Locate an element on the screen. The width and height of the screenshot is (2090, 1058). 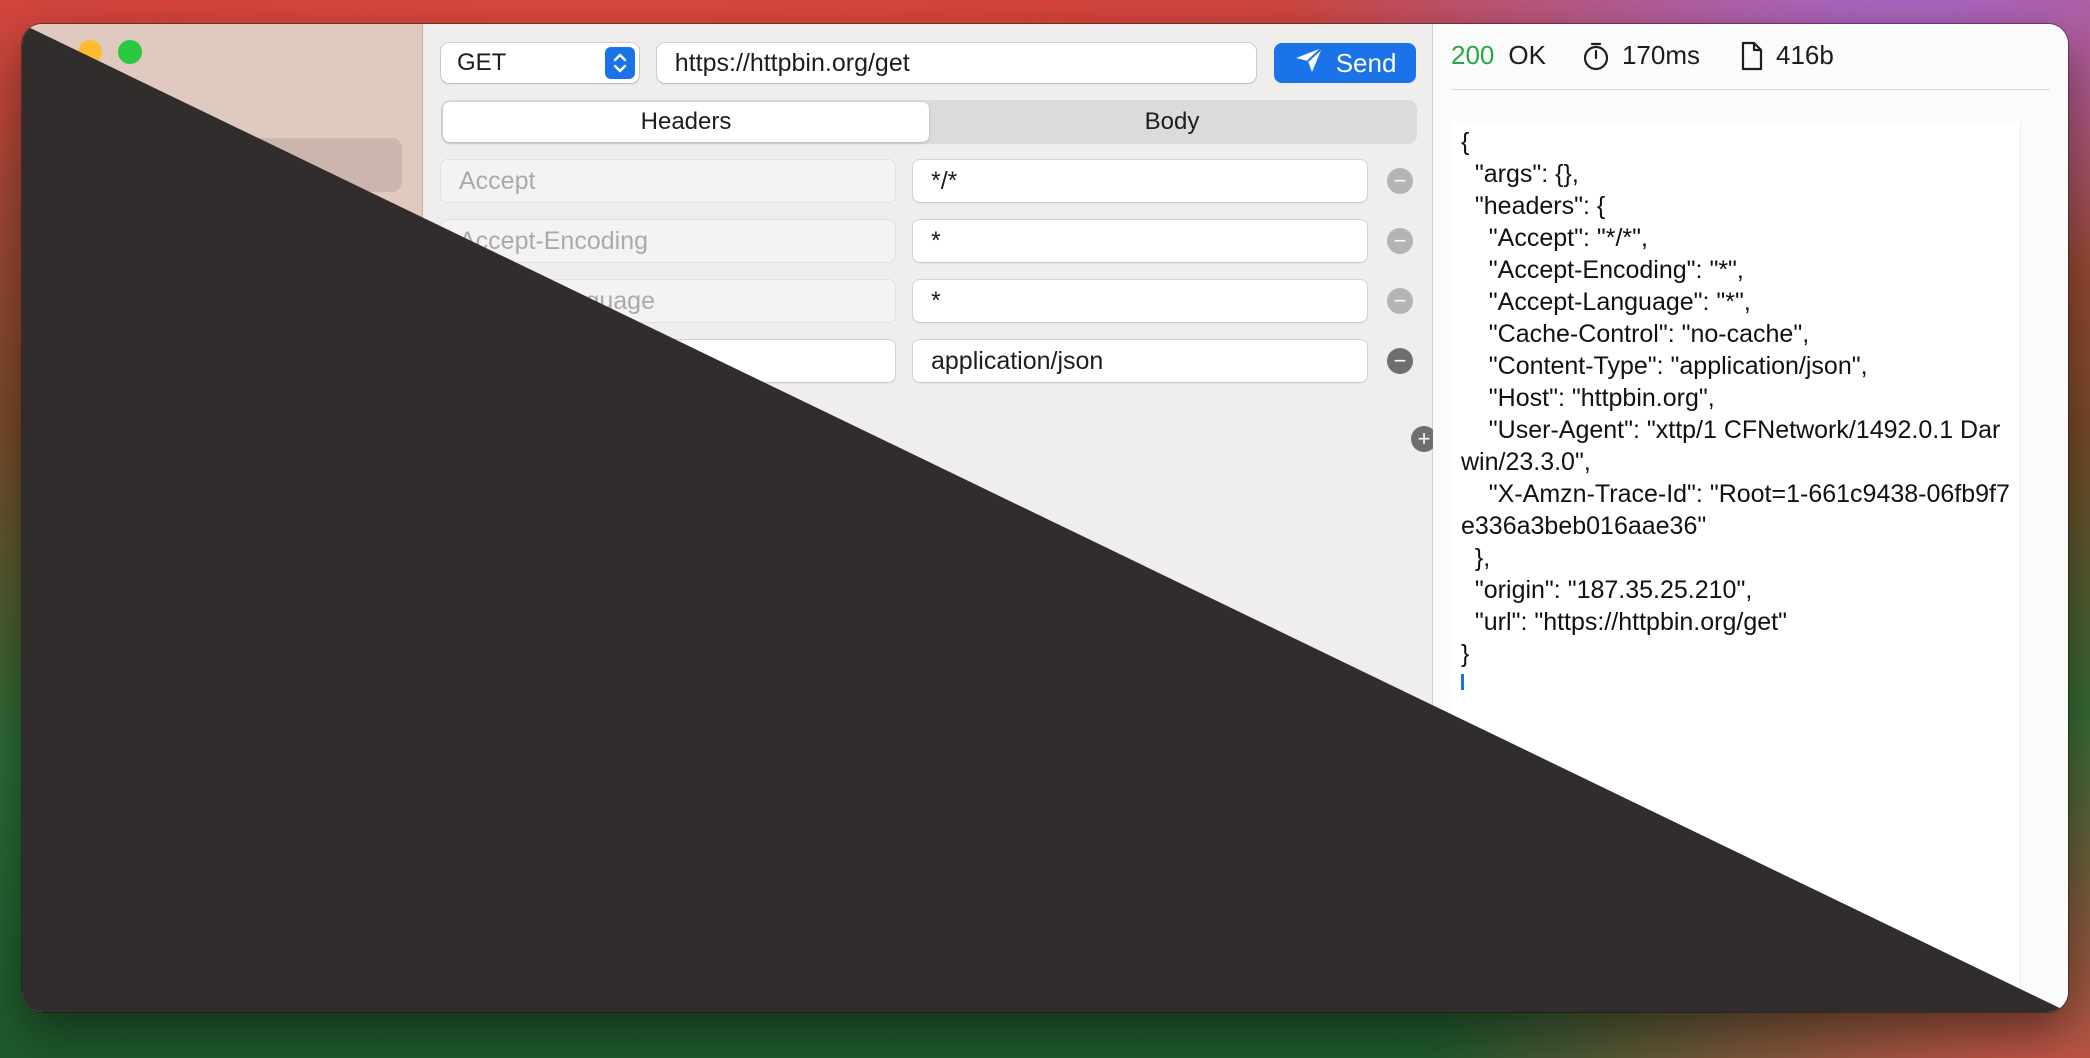
header-value-field: */* is located at coordinates (1140, 181).